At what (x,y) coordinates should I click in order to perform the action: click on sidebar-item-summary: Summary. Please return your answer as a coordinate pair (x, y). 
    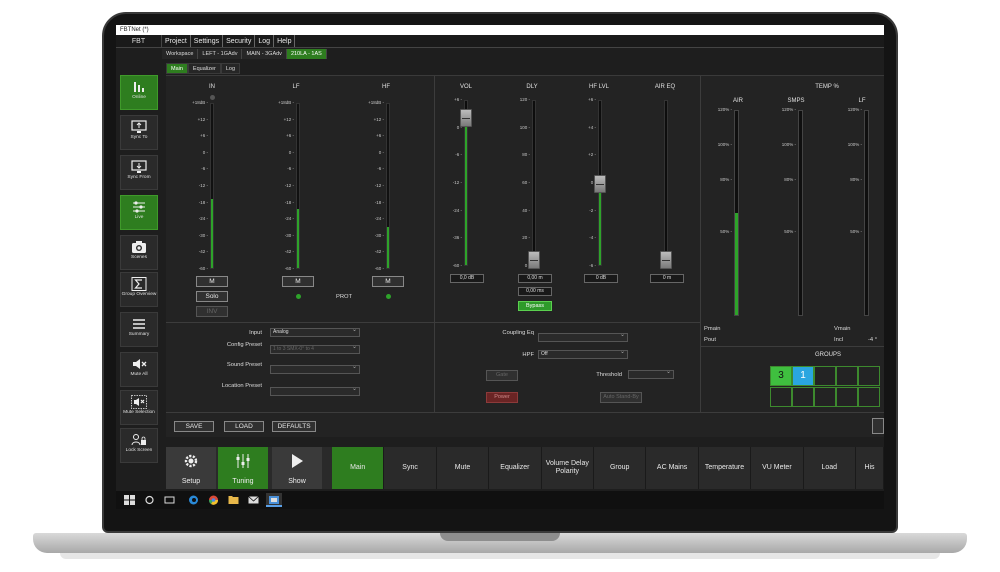
    Looking at the image, I should click on (139, 329).